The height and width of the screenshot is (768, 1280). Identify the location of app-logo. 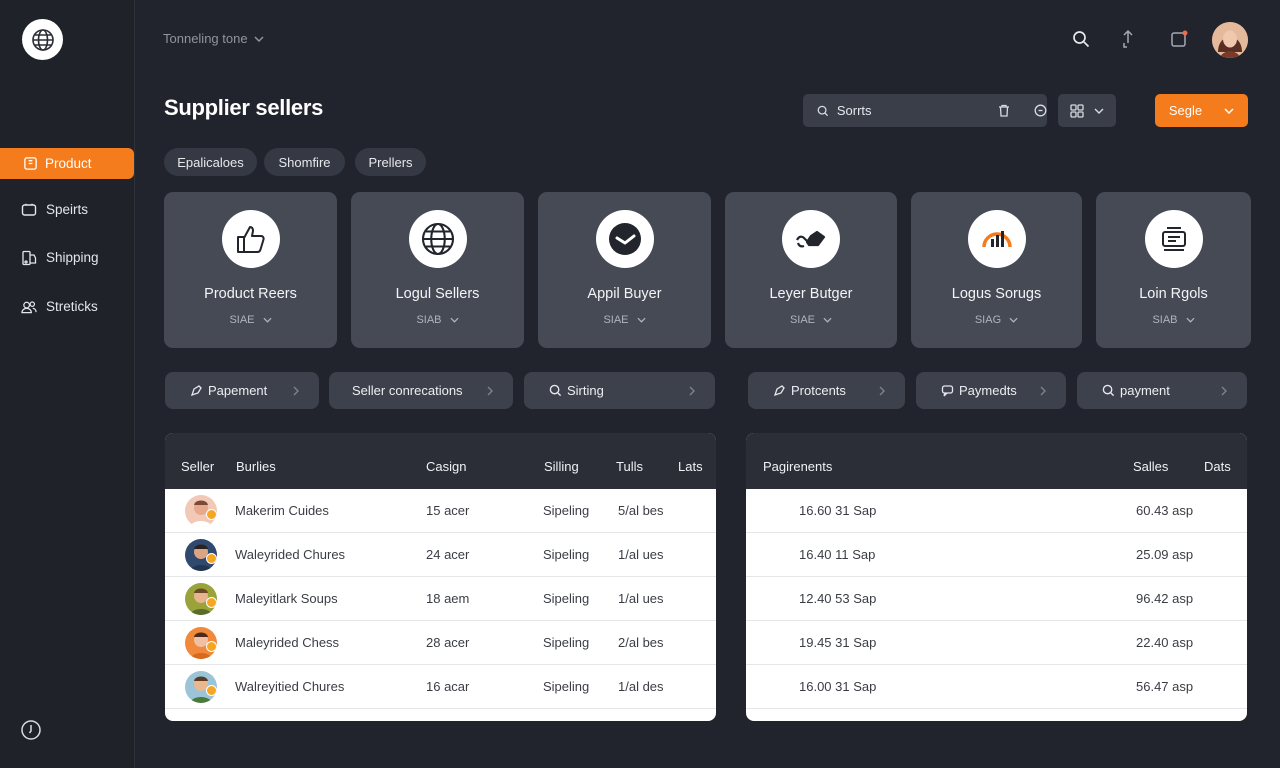
(42, 39).